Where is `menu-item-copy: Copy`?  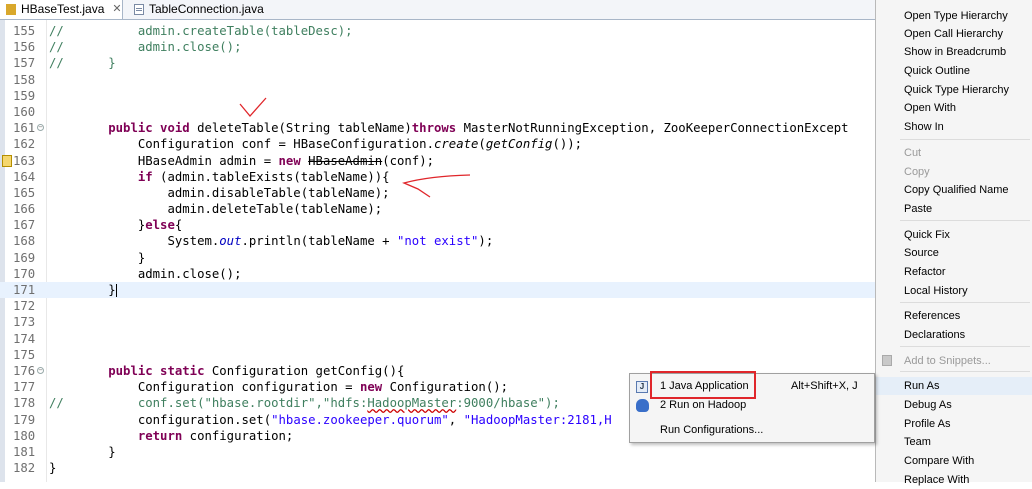 menu-item-copy: Copy is located at coordinates (954, 172).